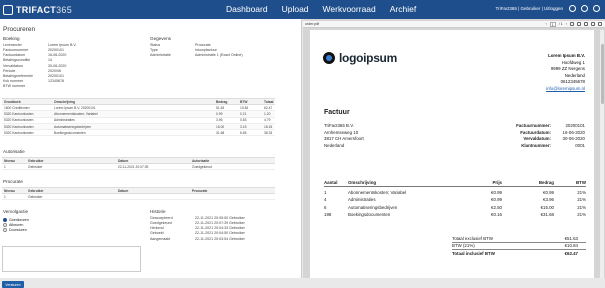 The width and height of the screenshot is (605, 288). What do you see at coordinates (219, 120) in the screenshot?
I see `table-cell: 3.96` at bounding box center [219, 120].